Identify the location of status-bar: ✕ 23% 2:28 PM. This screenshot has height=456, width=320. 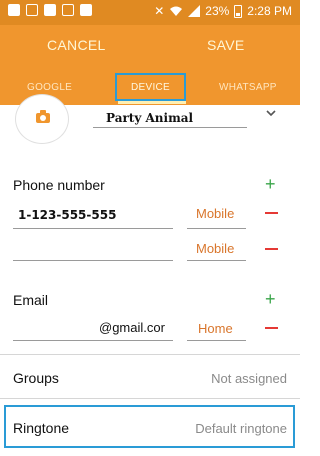
(150, 12).